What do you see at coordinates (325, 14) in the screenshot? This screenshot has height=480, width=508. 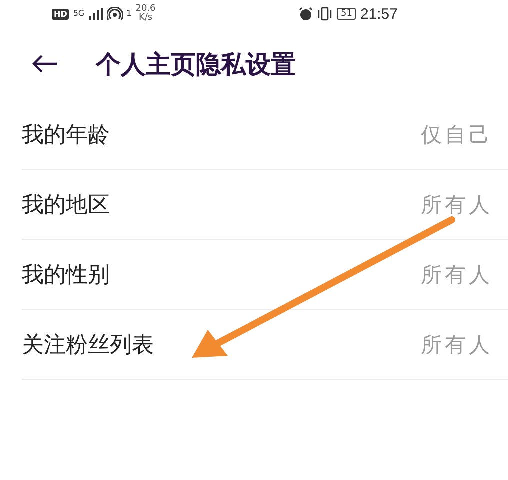 I see `vibrate-icon` at bounding box center [325, 14].